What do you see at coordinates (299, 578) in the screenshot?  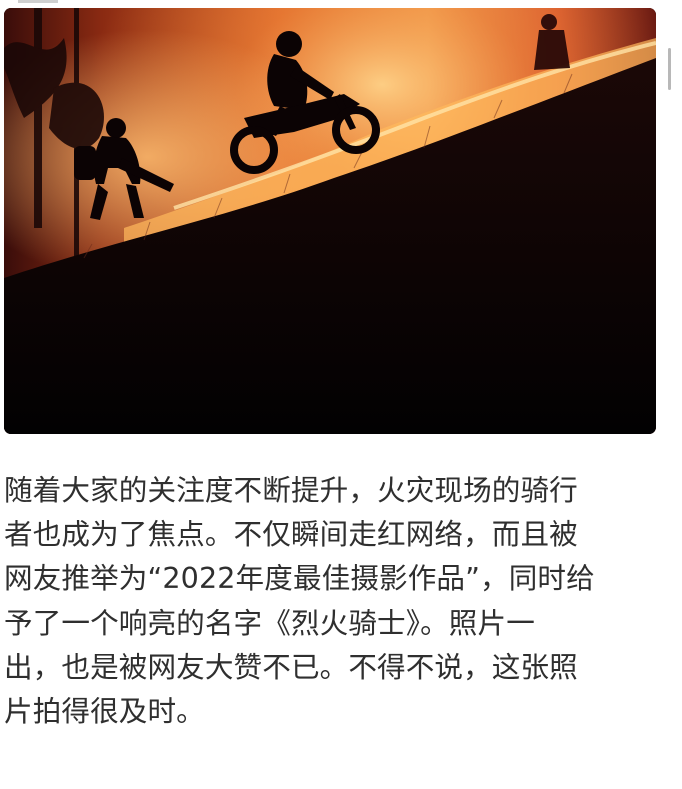 I see `article-line: 网友推举为“2022年度最佳摄影作品”，同时给` at bounding box center [299, 578].